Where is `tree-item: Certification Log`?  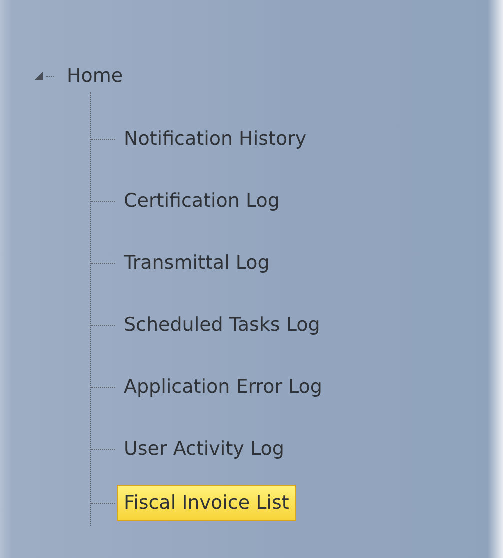
tree-item: Certification Log is located at coordinates (202, 201).